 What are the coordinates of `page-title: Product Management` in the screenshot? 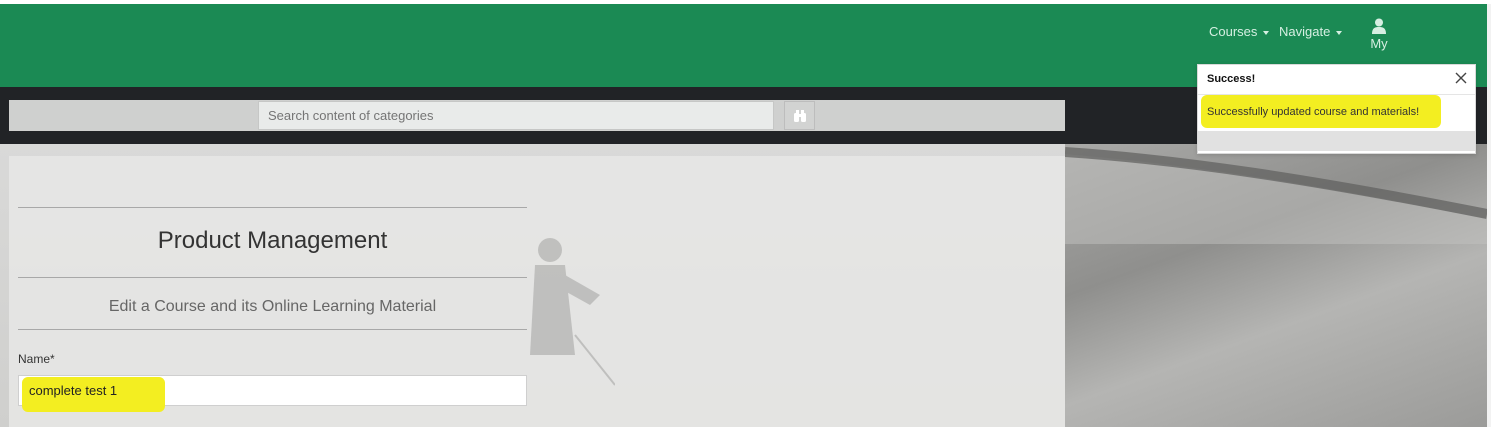 It's located at (272, 240).